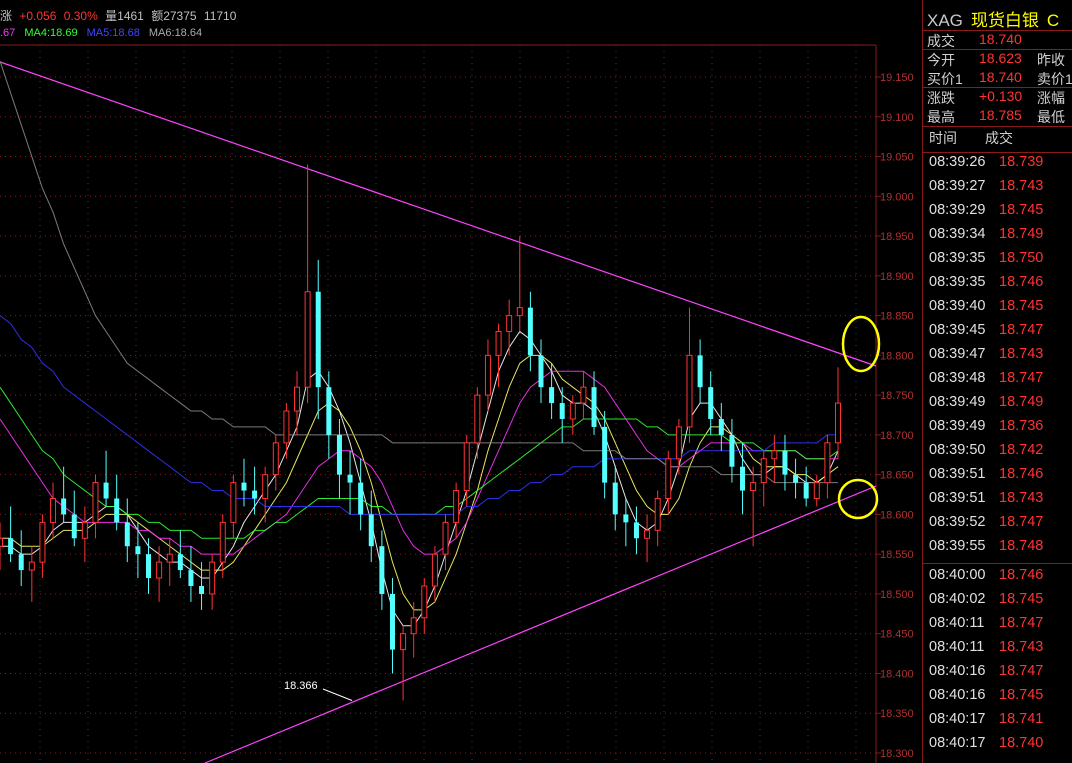 Image resolution: width=1072 pixels, height=763 pixels. What do you see at coordinates (957, 234) in the screenshot?
I see `trade-time: 08:39:34` at bounding box center [957, 234].